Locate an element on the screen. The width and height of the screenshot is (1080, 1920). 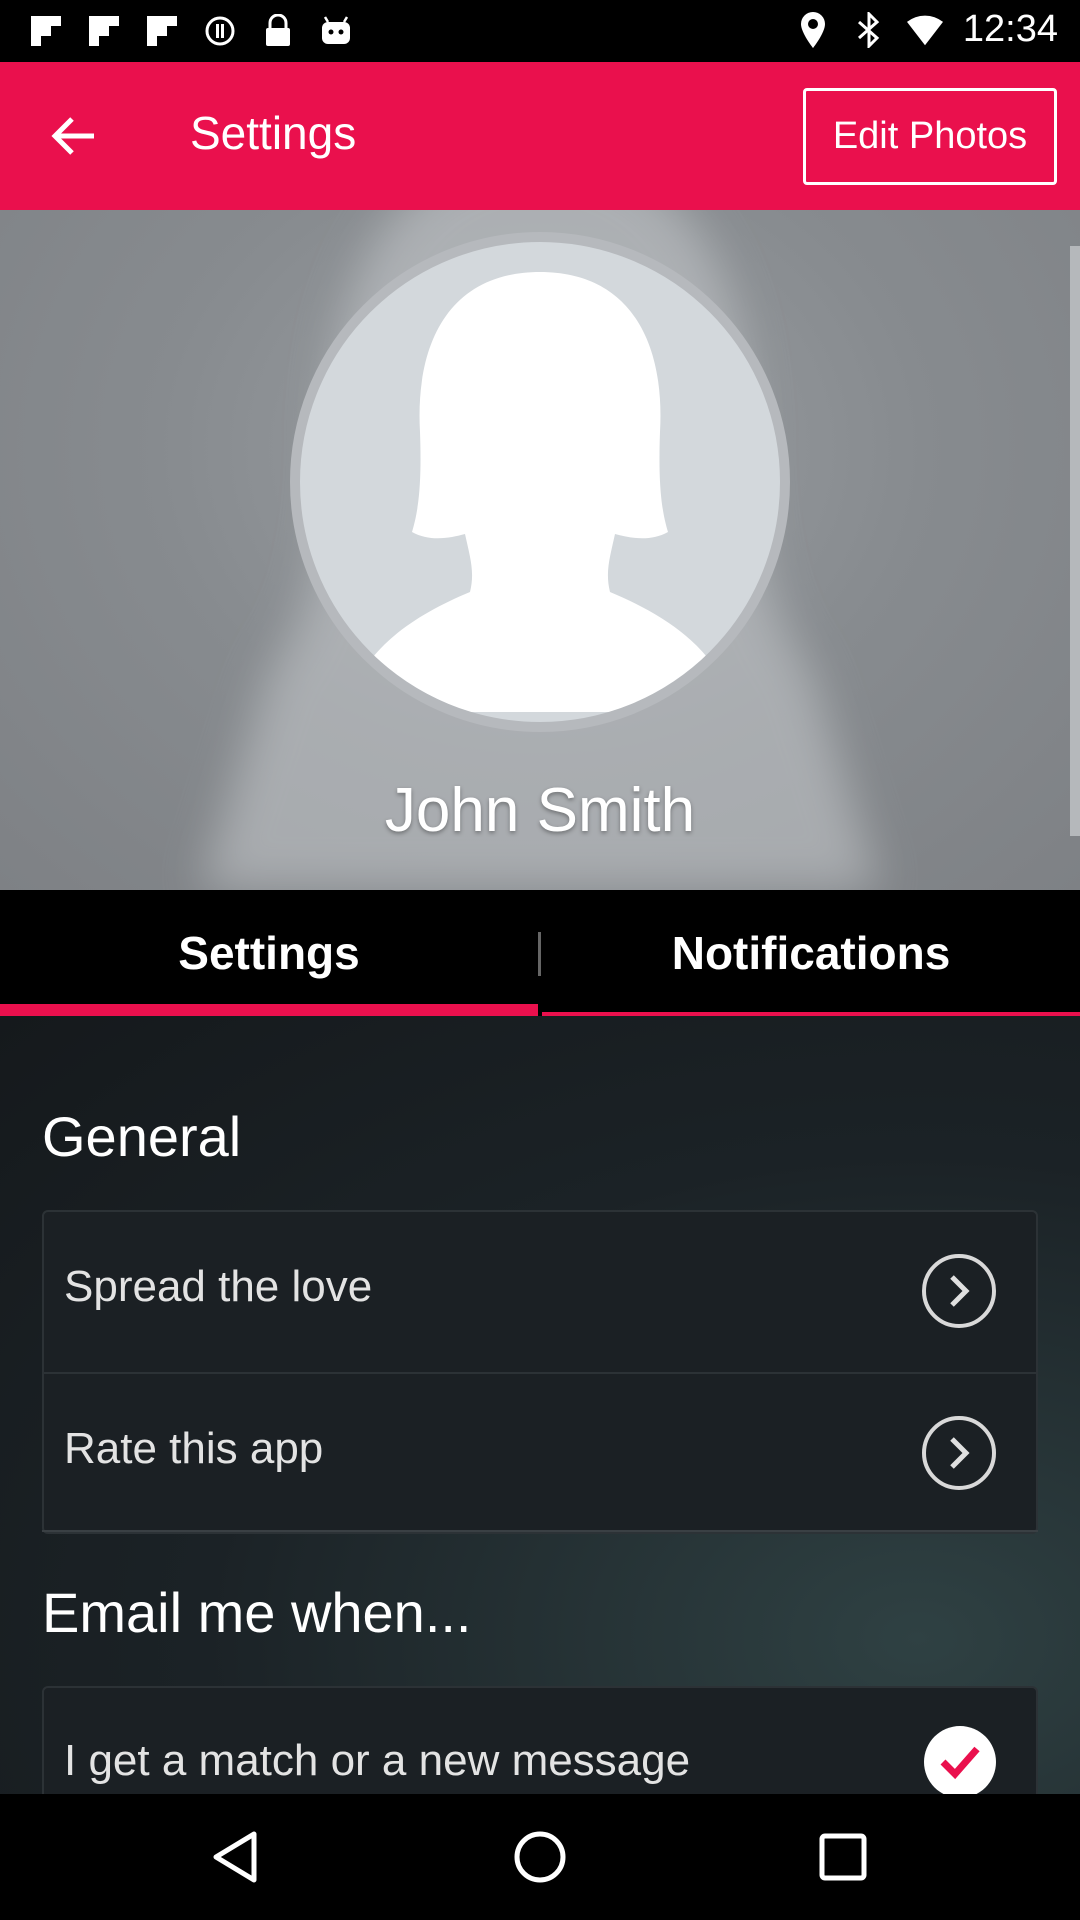
list-item-label: Spread the love is located at coordinates (218, 1286).